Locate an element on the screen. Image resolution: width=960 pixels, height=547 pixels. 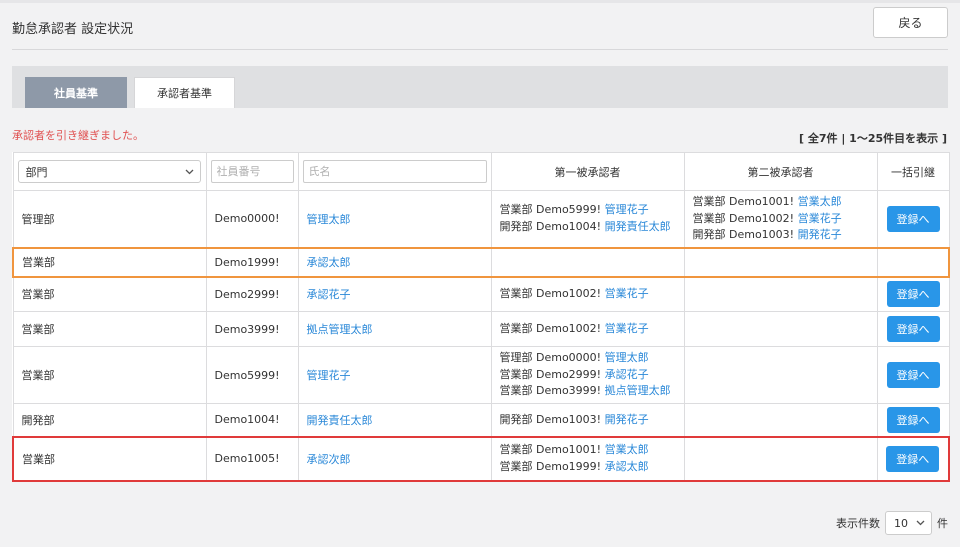
table-header-row: 部門 第一被承認者 第二被承認者 一括引継 is located at coordinates (481, 171).